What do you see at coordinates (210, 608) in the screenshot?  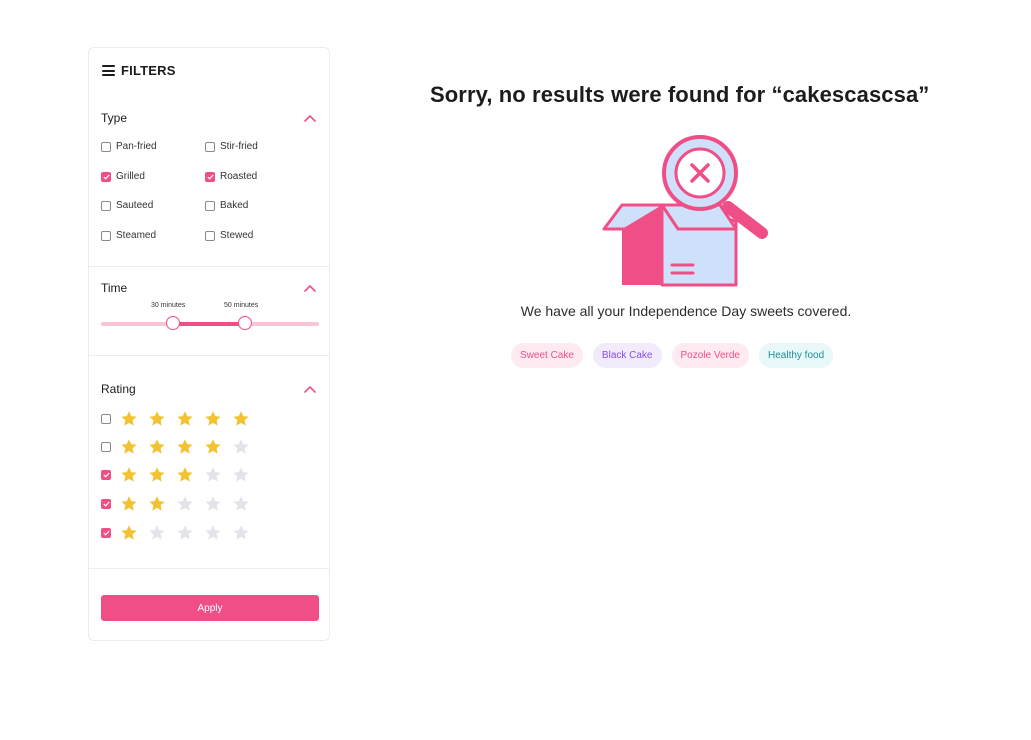 I see `apply-button: Apply` at bounding box center [210, 608].